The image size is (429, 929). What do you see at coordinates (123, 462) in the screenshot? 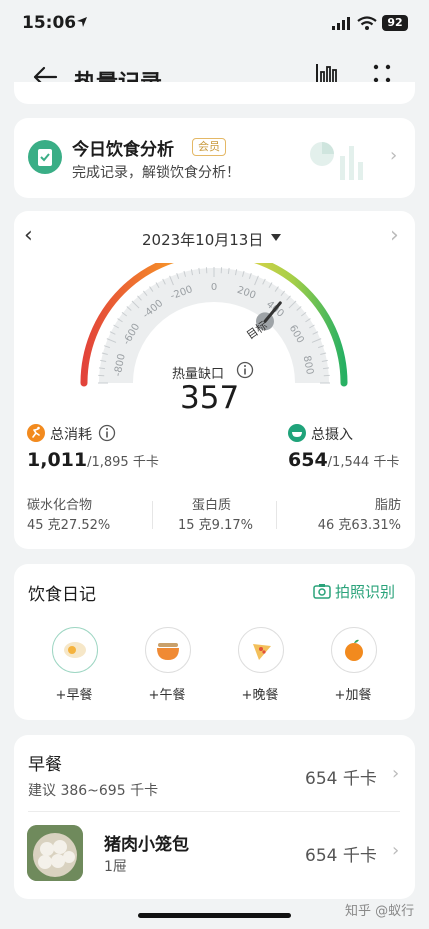
I see `consumption-total: /1,895 千卡` at bounding box center [123, 462].